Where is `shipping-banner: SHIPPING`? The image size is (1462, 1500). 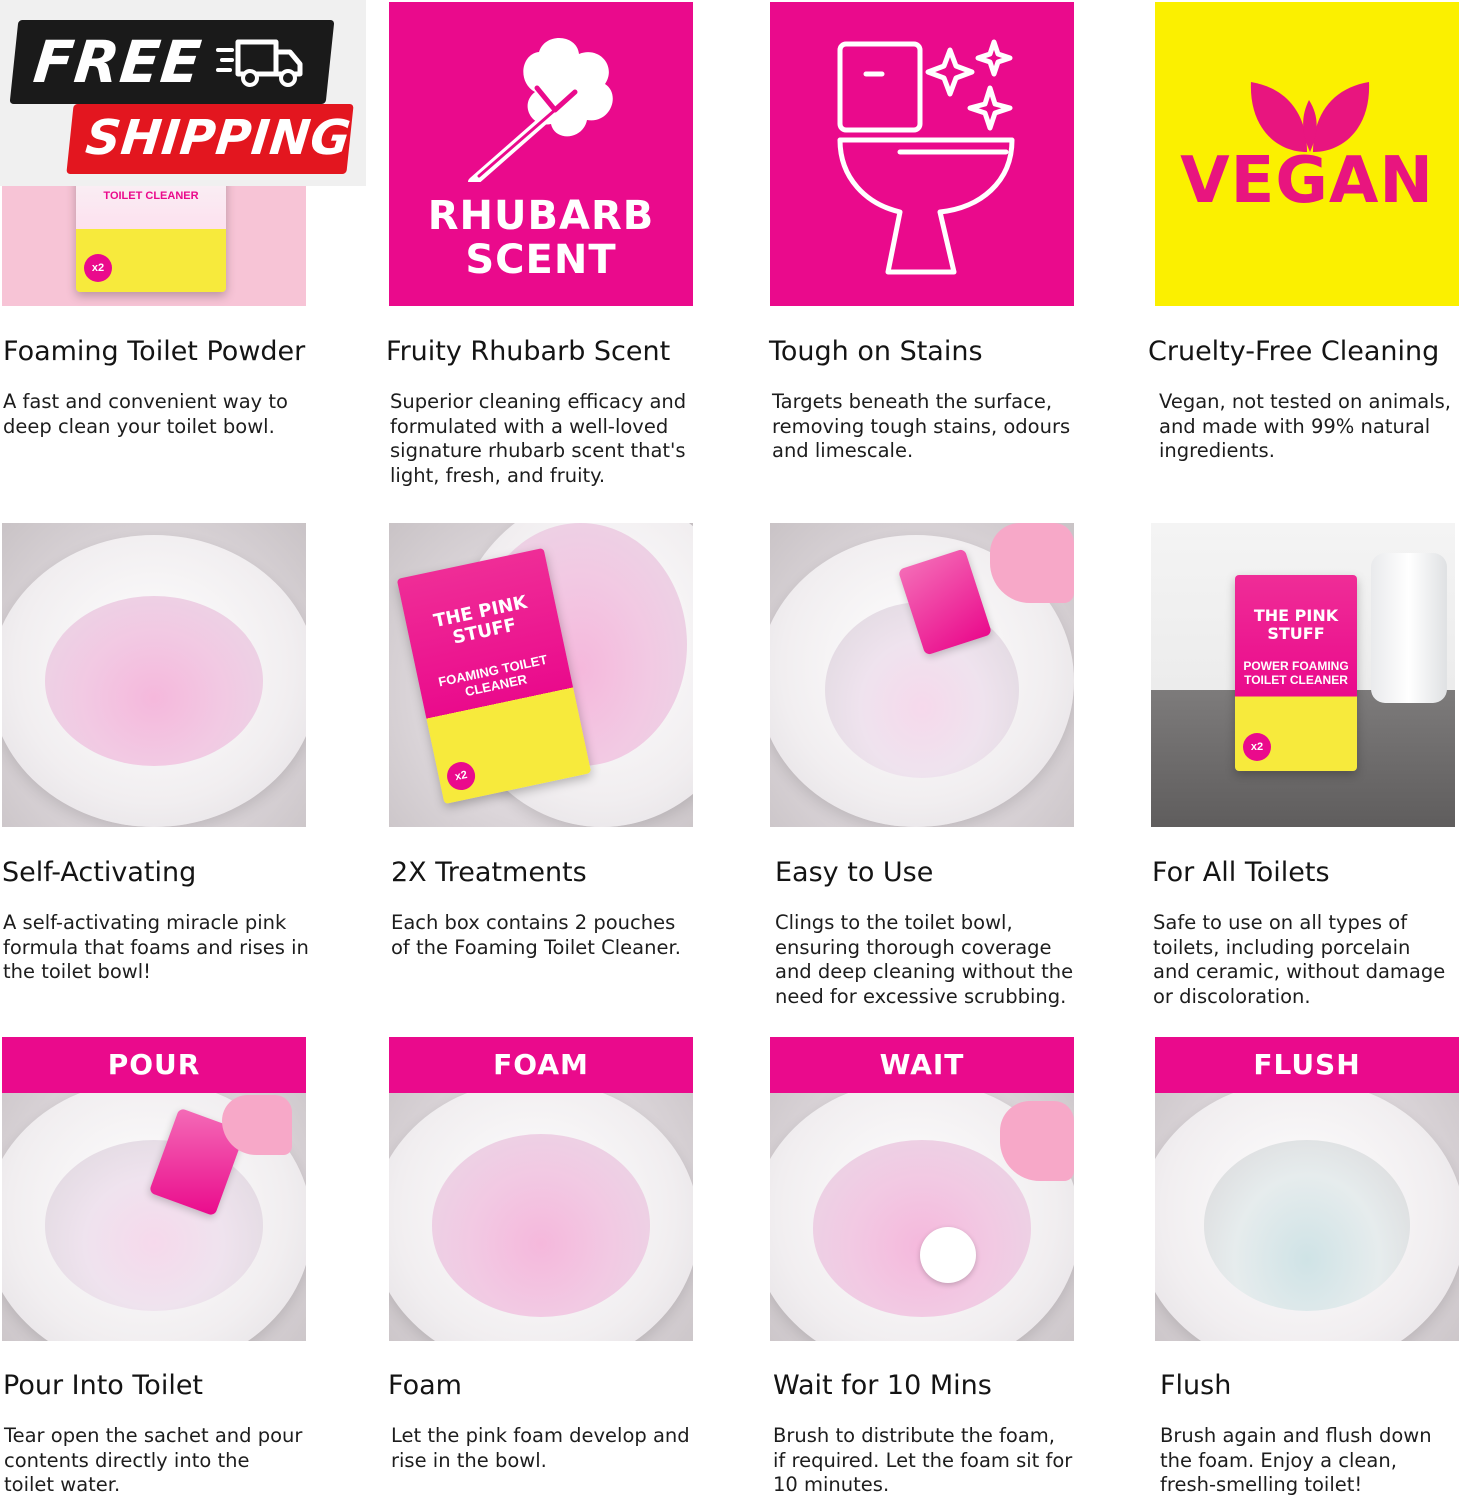
shipping-banner: SHIPPING is located at coordinates (210, 139).